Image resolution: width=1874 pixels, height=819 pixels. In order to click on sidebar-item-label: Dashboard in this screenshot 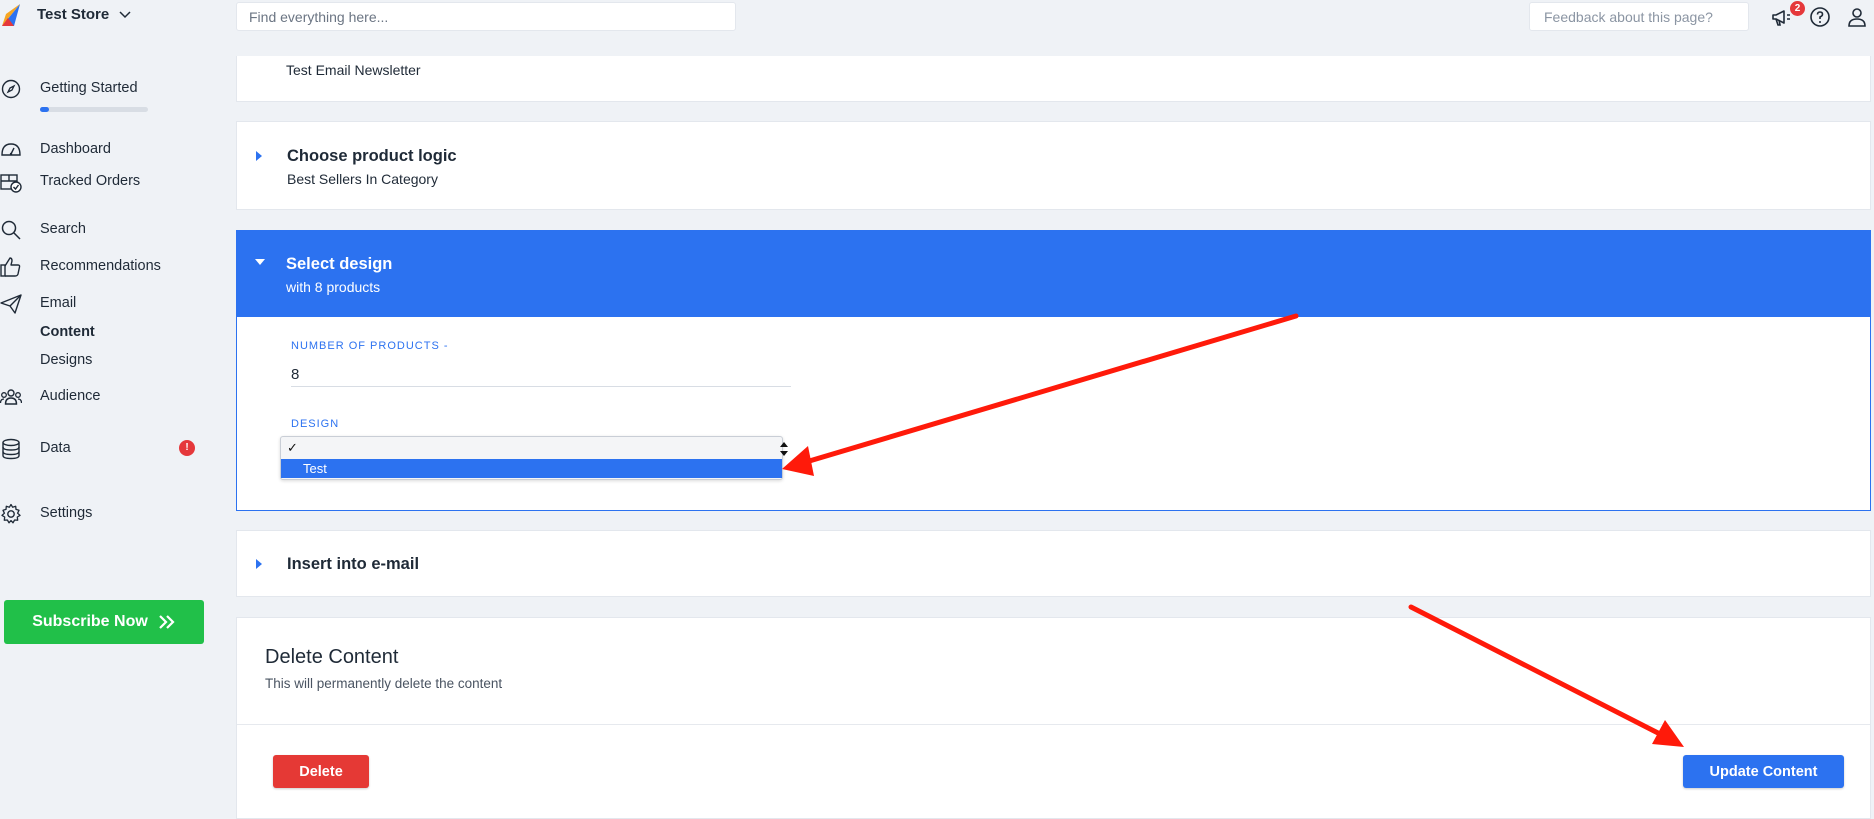, I will do `click(75, 149)`.